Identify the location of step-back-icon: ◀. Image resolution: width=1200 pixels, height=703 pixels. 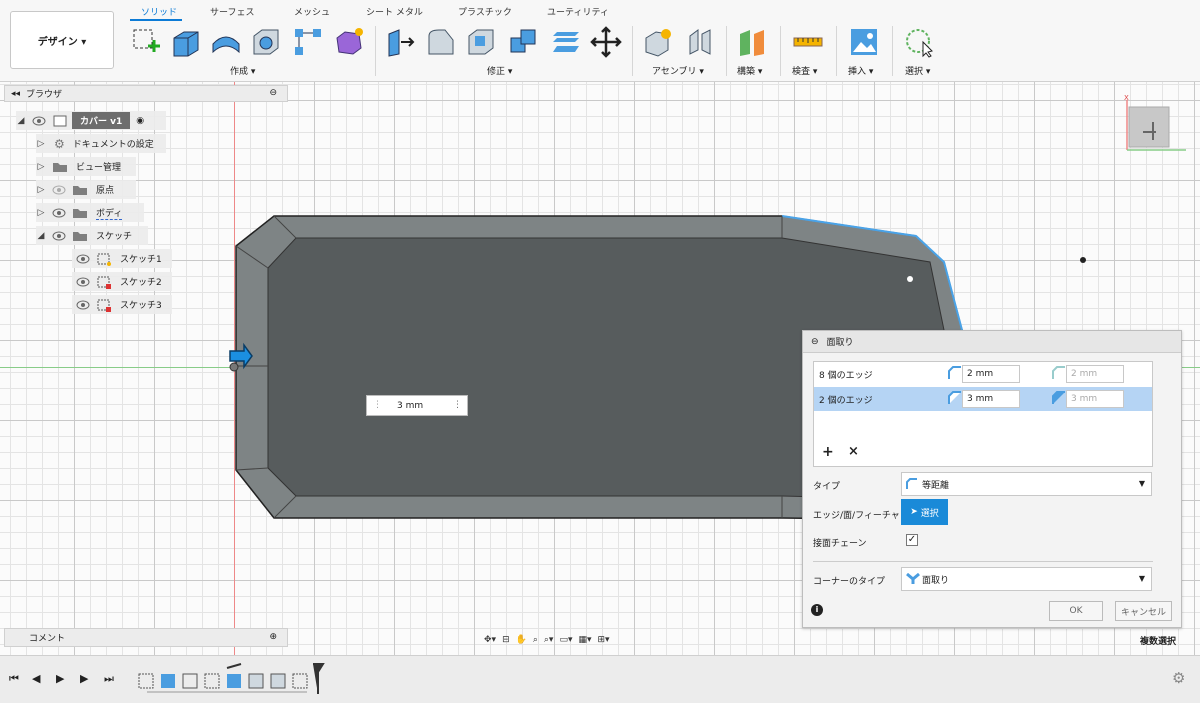
(36, 678).